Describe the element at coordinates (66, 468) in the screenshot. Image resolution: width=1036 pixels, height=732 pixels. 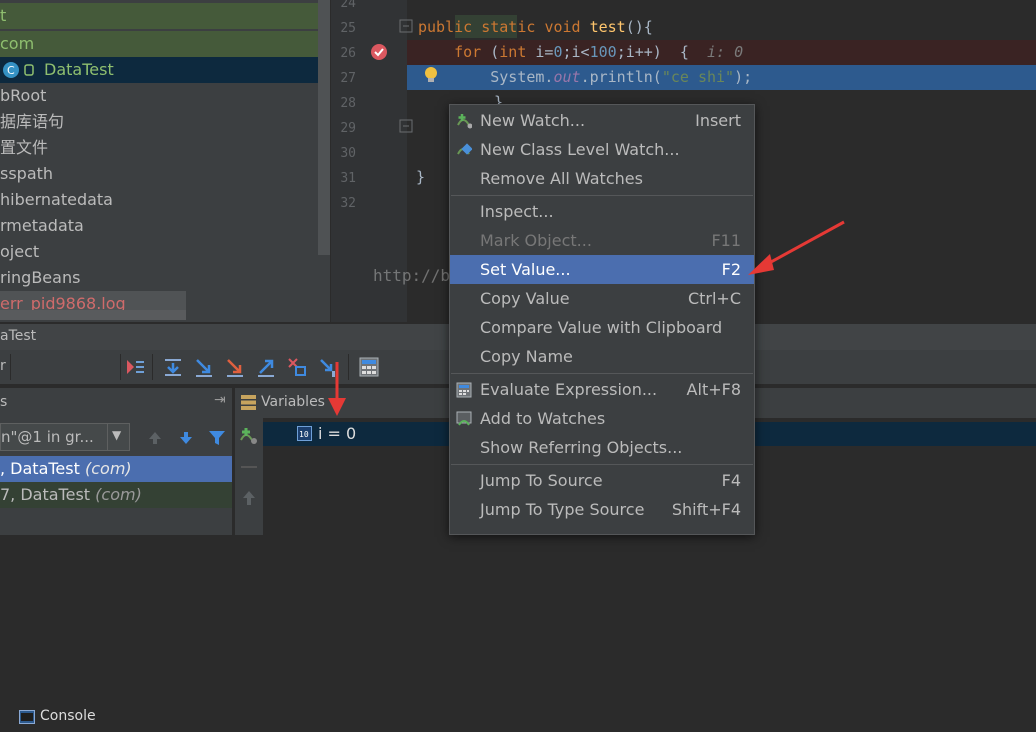
I see `frame-label: , DataTest (com)` at that location.